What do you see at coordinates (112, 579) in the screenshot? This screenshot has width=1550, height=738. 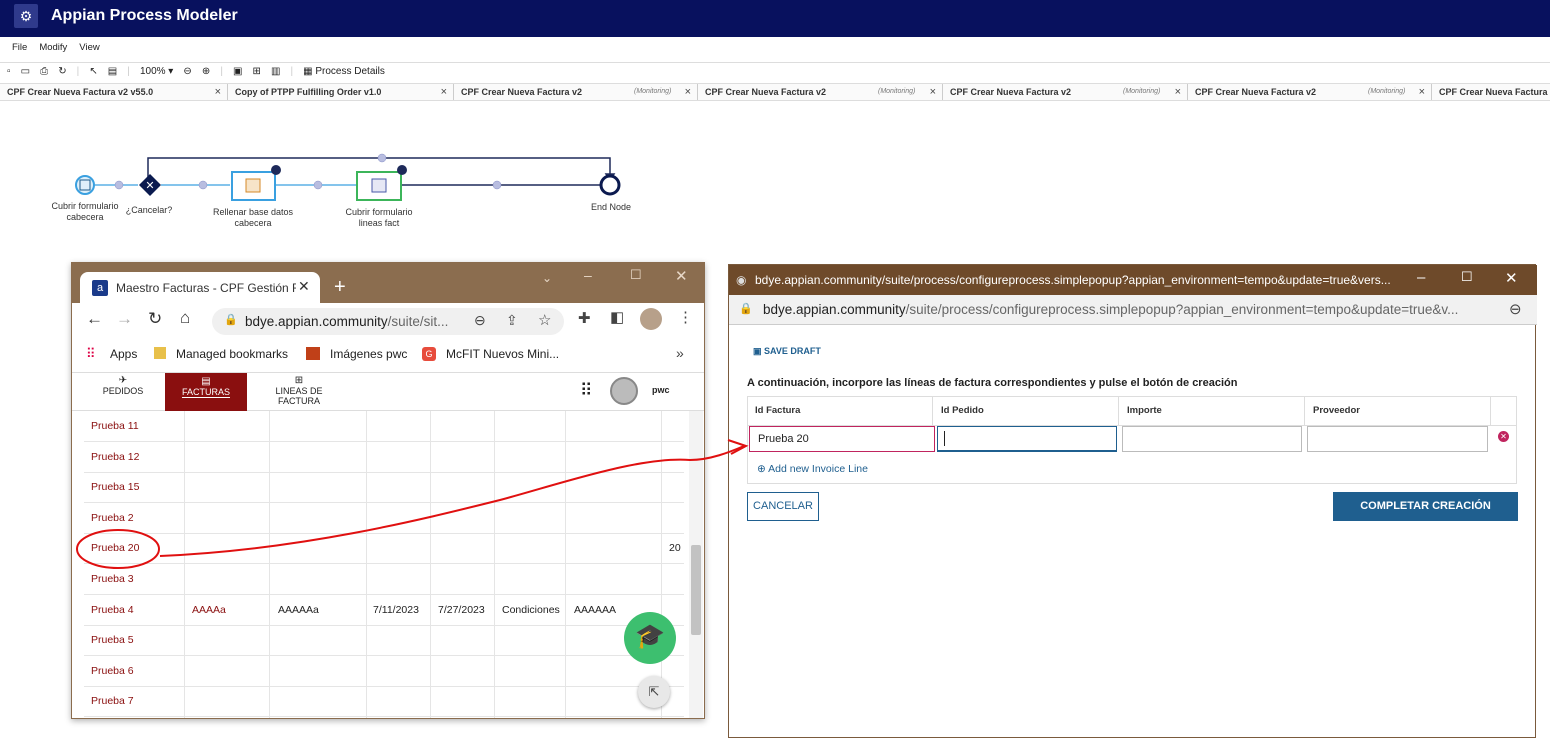 I see `invoice-id-link: Prueba 3` at bounding box center [112, 579].